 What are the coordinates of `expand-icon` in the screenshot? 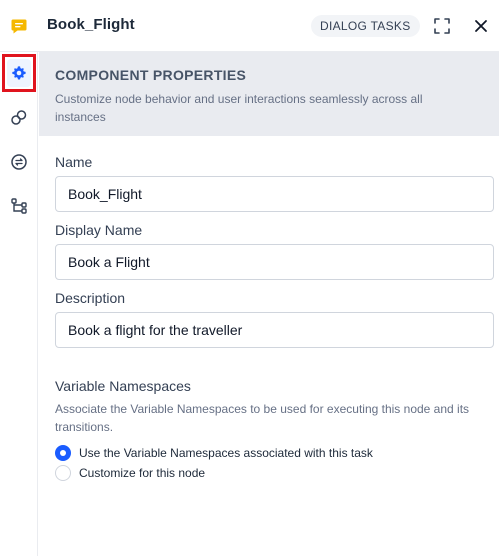 It's located at (442, 26).